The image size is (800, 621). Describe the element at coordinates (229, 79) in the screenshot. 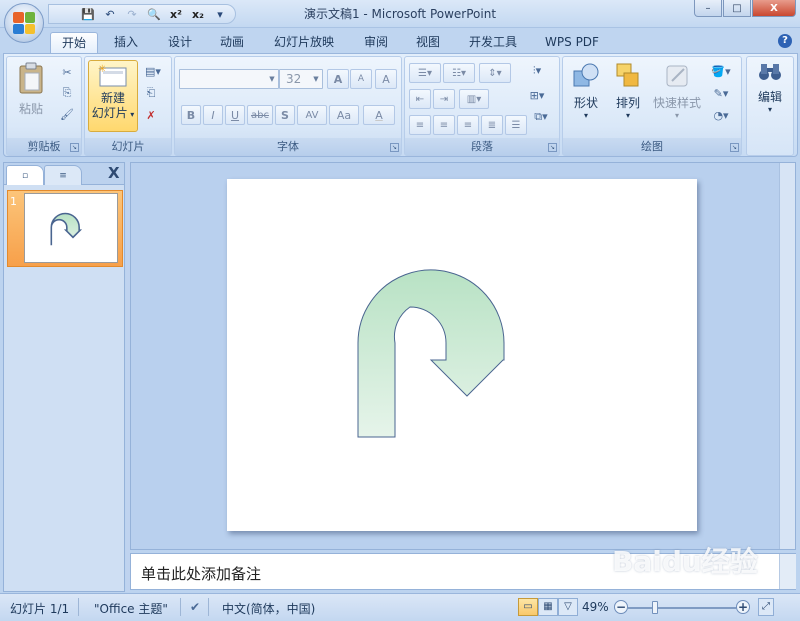

I see `font-name-combo: ▼` at that location.